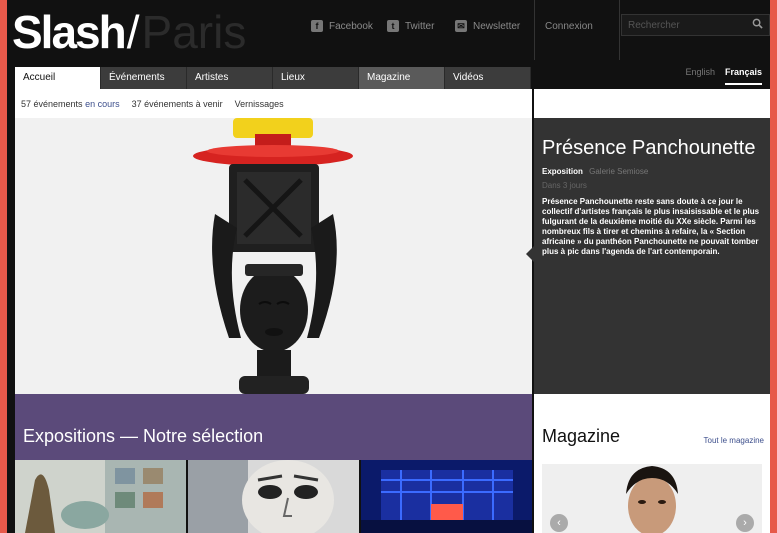 The height and width of the screenshot is (533, 777). I want to click on search-box, so click(695, 25).